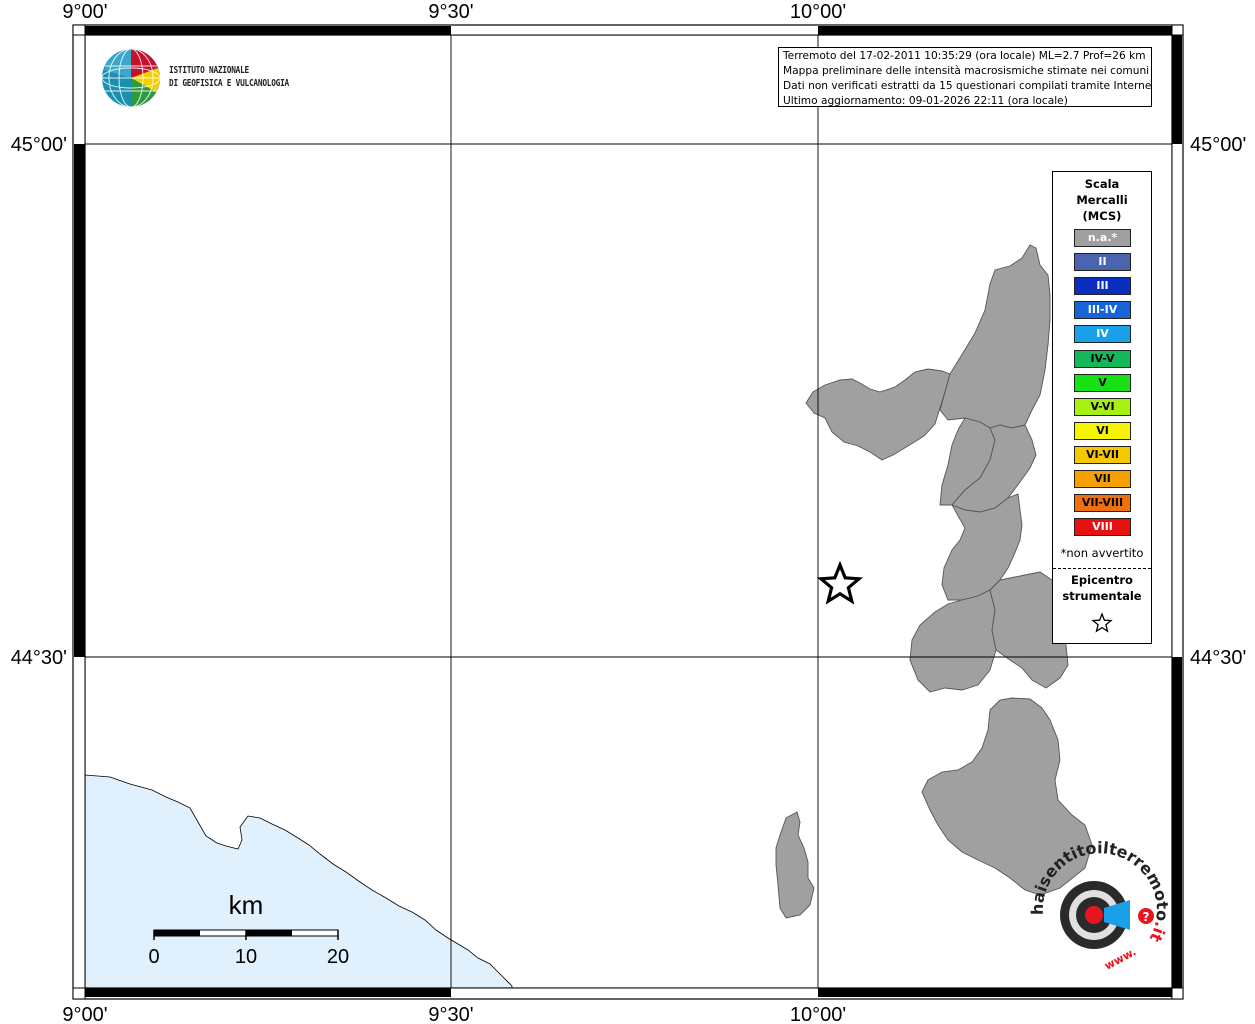 The height and width of the screenshot is (1024, 1255). Describe the element at coordinates (39, 145) in the screenshot. I see `lat-label-left: 45°00'` at that location.